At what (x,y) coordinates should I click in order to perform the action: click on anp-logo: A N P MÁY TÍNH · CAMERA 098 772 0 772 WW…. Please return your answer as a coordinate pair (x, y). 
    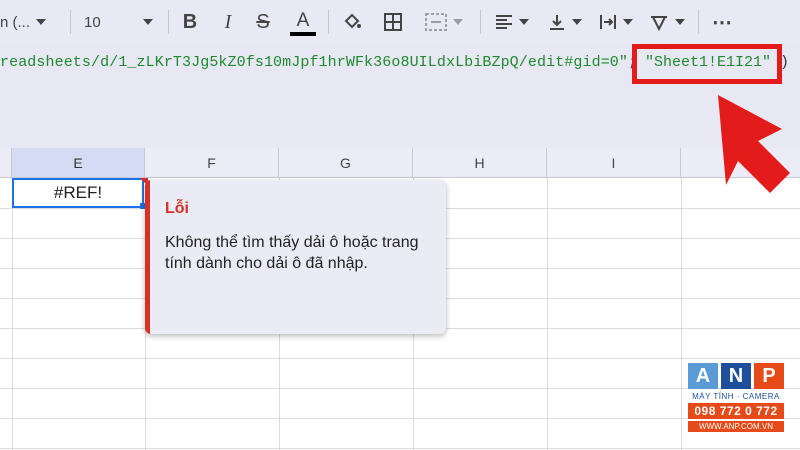
    Looking at the image, I should click on (736, 397).